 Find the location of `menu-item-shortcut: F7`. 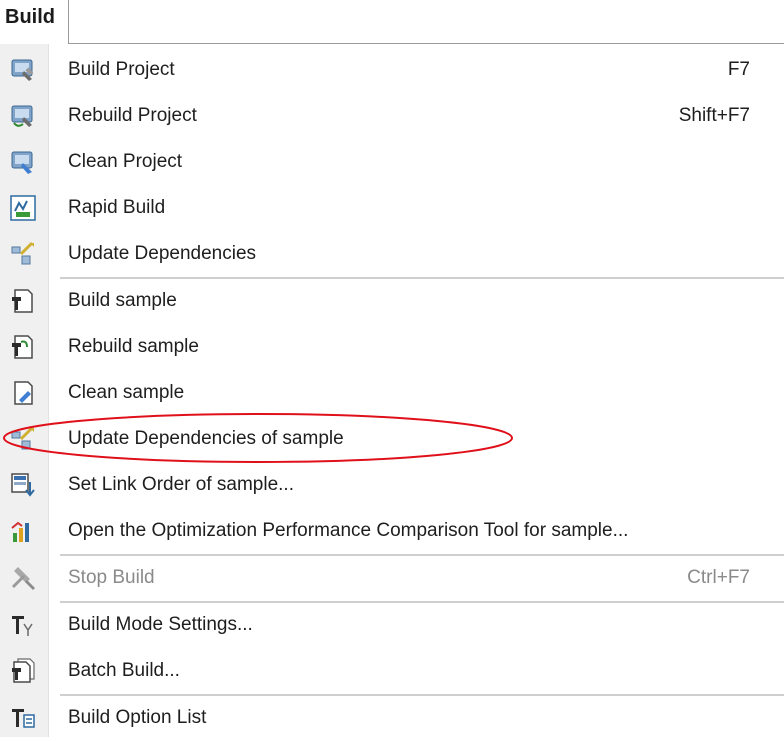

menu-item-shortcut: F7 is located at coordinates (738, 69).